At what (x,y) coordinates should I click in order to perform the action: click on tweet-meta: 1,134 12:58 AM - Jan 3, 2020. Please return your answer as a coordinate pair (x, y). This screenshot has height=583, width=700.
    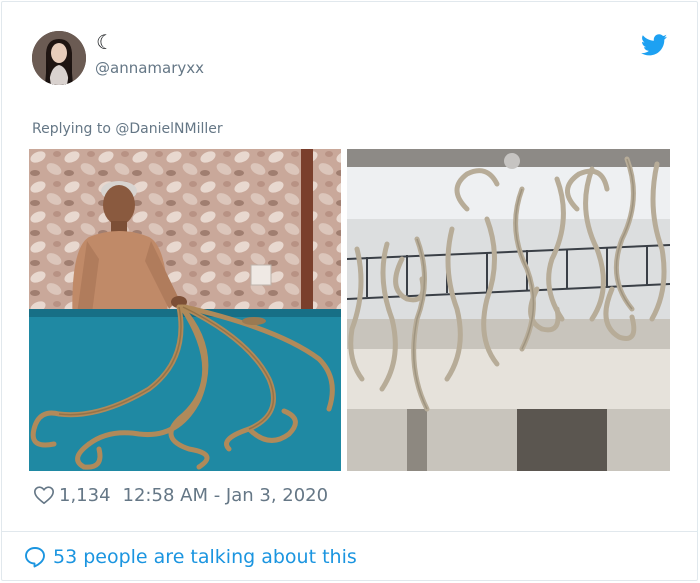
    Looking at the image, I should click on (180, 495).